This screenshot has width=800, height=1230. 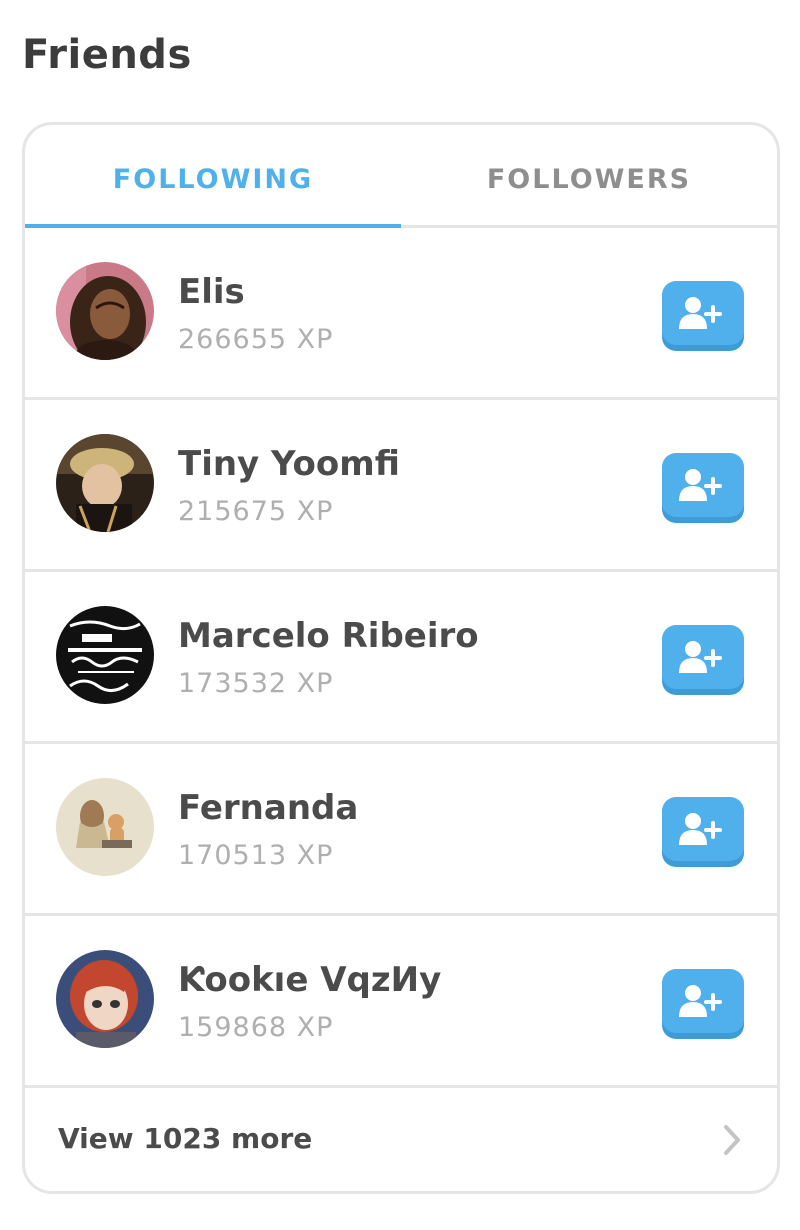 I want to click on friend-row: Marcelo Ribeiro 173532 XP, so click(x=401, y=658).